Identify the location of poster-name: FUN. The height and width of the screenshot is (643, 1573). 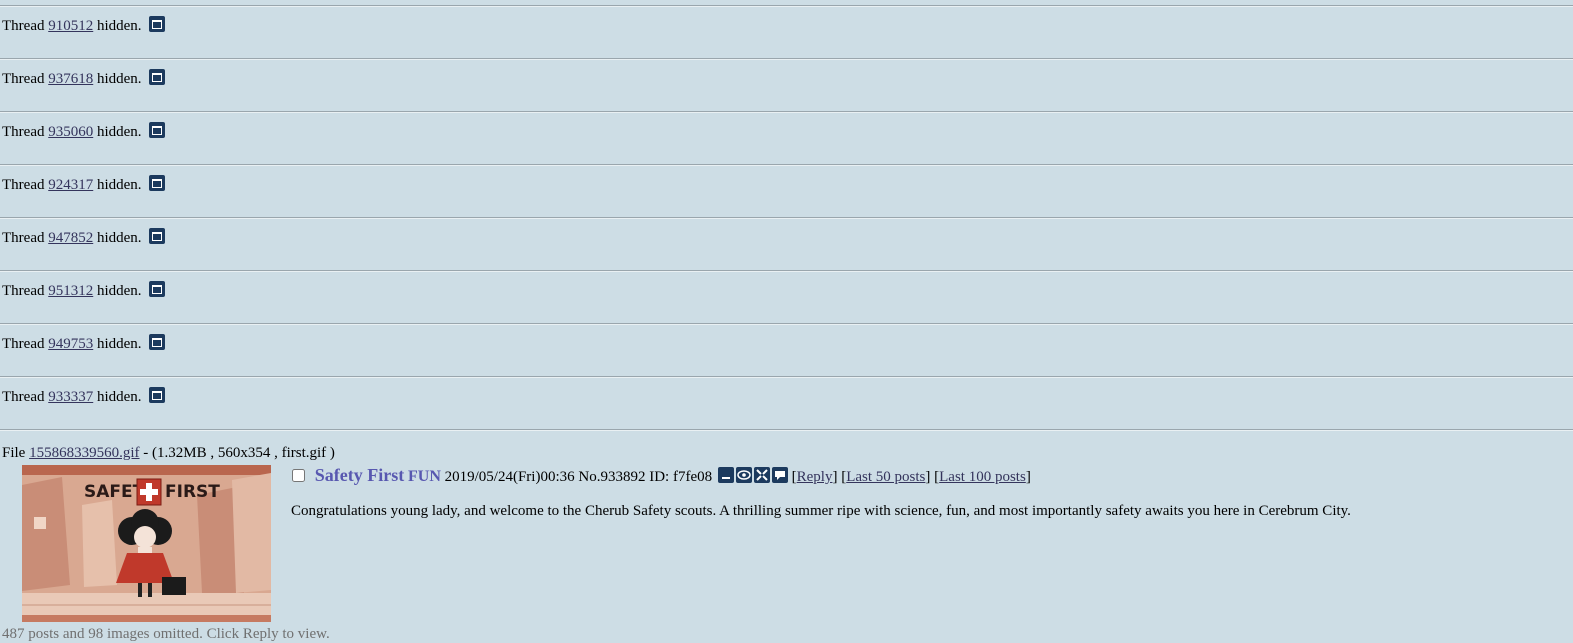
(424, 476).